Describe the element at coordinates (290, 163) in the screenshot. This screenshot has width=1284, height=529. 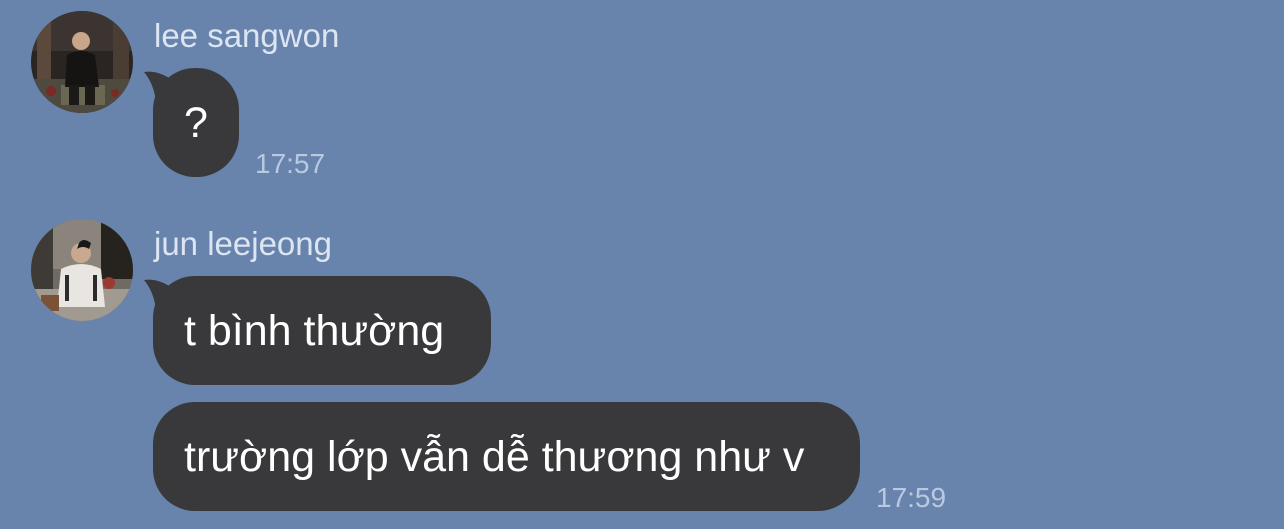
I see `message-timestamp: 17:57` at that location.